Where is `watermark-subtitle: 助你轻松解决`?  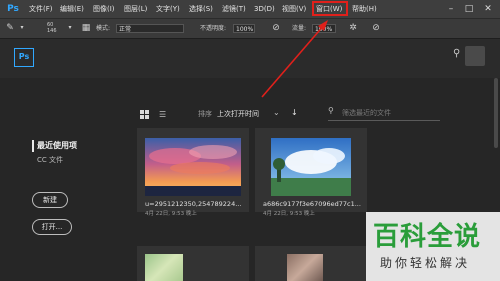
watermark-subtitle: 助你轻松解决 is located at coordinates (425, 263).